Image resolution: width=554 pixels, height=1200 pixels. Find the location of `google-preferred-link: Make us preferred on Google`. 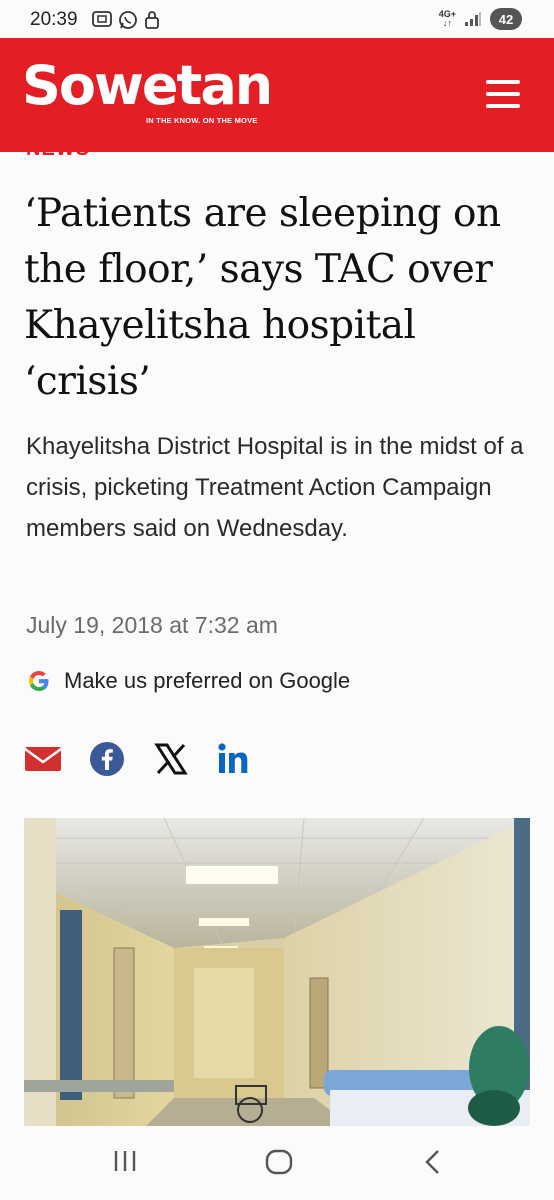

google-preferred-link: Make us preferred on Google is located at coordinates (188, 681).